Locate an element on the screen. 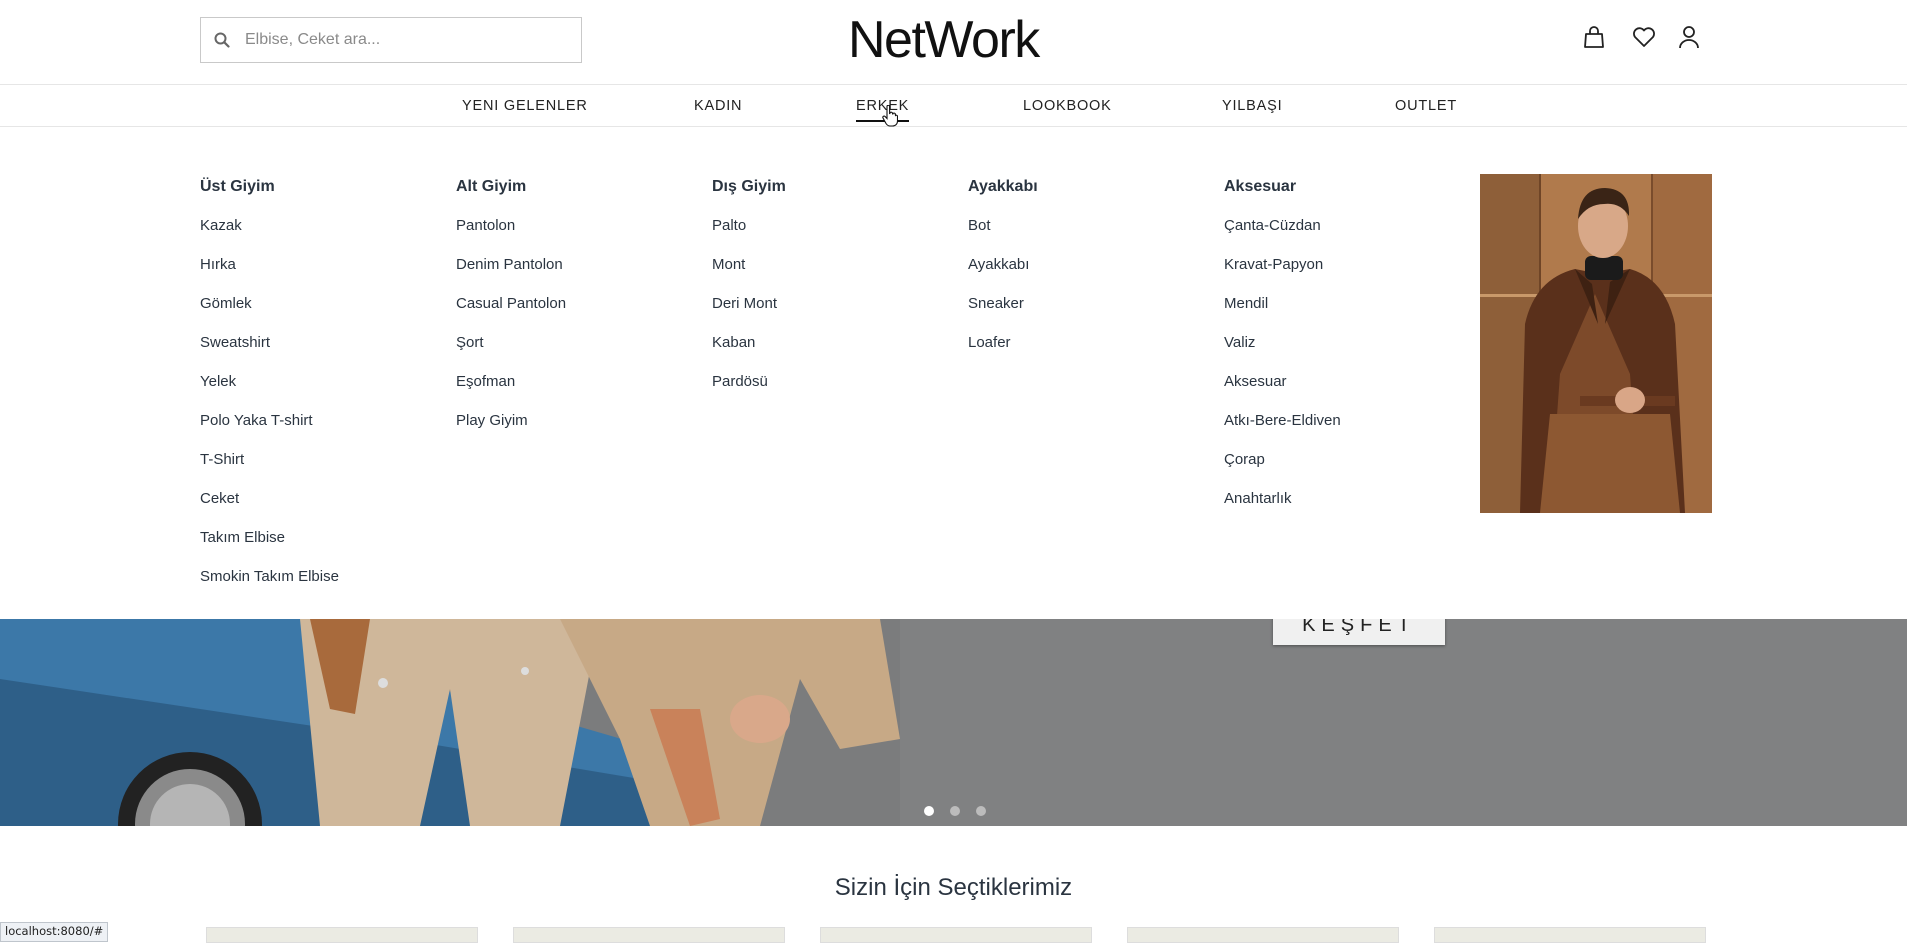 Image resolution: width=1907 pixels, height=943 pixels. discover-button: KEŞFET is located at coordinates (1359, 632).